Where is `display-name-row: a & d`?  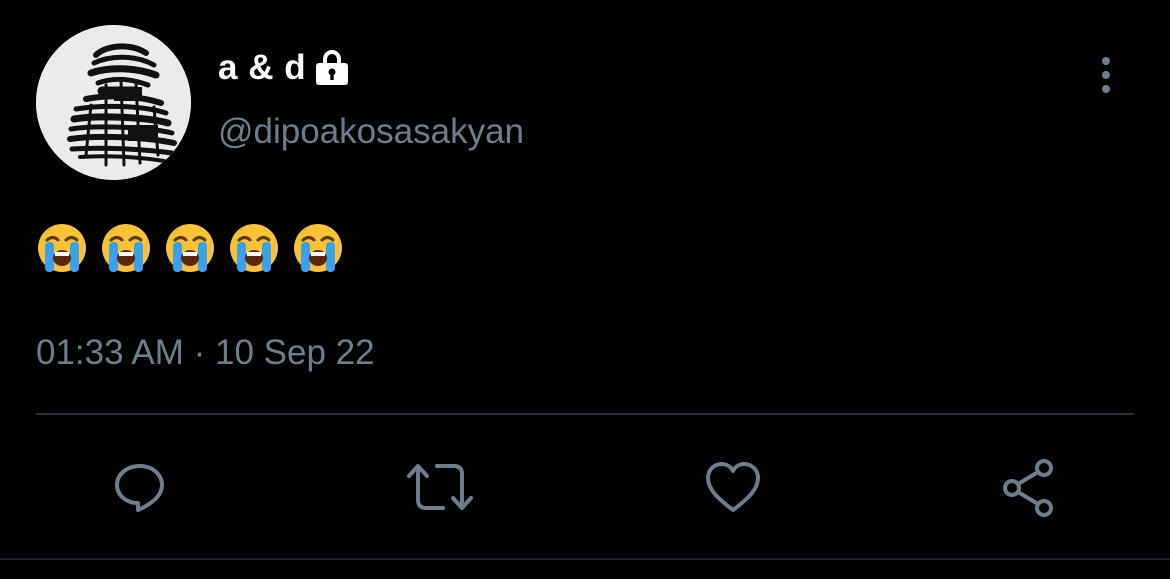
display-name-row: a & d is located at coordinates (285, 68).